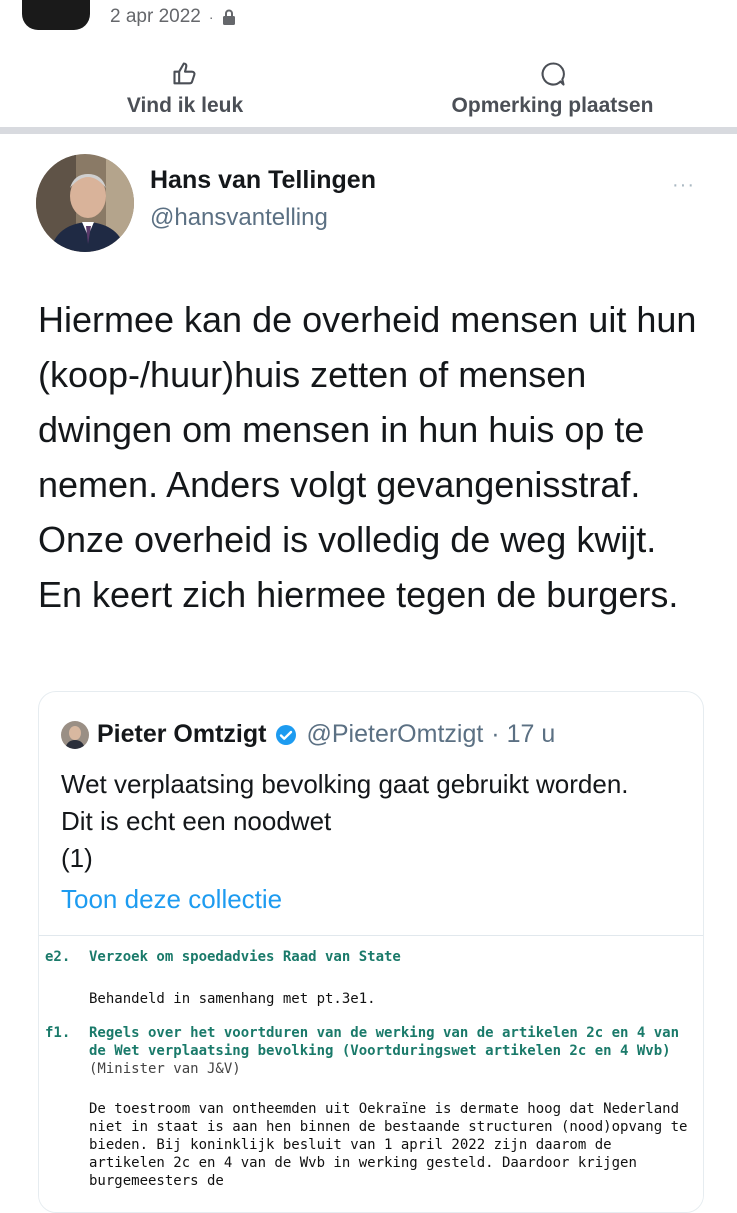 The height and width of the screenshot is (1213, 737). I want to click on doc-f1-minister: (Minister van J&V), so click(165, 1069).